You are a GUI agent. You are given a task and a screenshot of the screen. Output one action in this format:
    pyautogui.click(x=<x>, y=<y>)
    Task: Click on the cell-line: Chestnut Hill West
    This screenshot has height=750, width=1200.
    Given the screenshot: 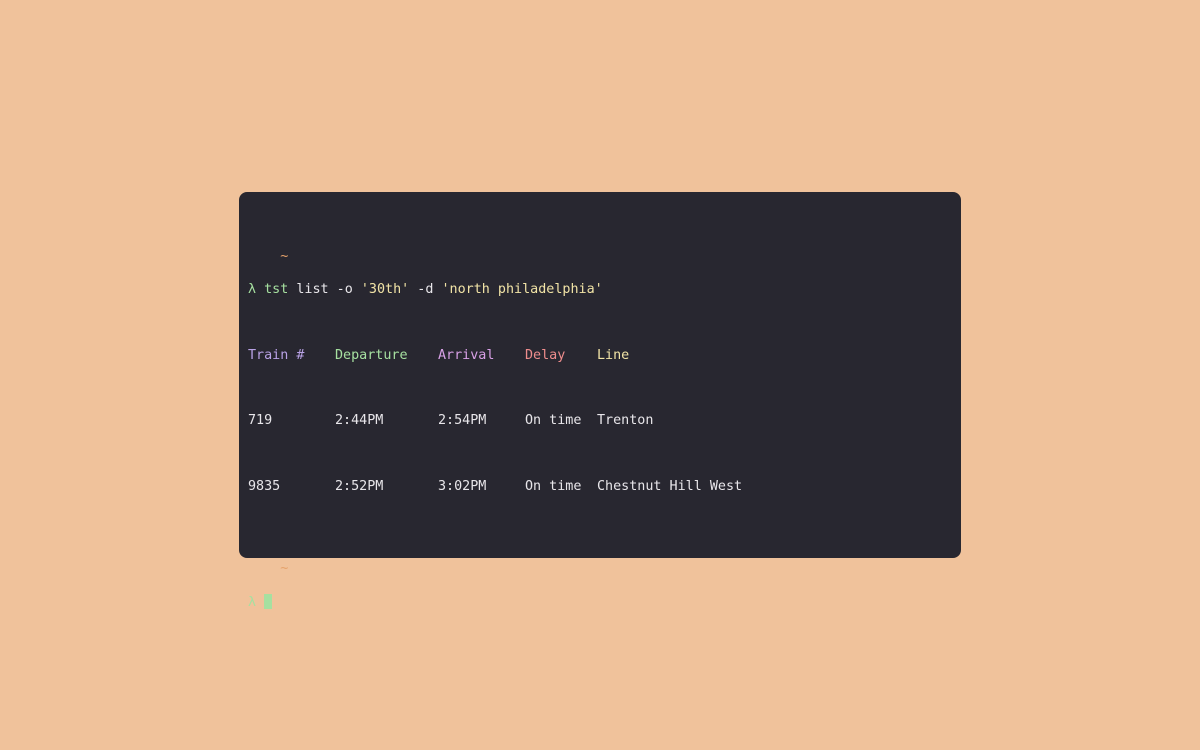 What is the action you would take?
    pyautogui.click(x=670, y=486)
    